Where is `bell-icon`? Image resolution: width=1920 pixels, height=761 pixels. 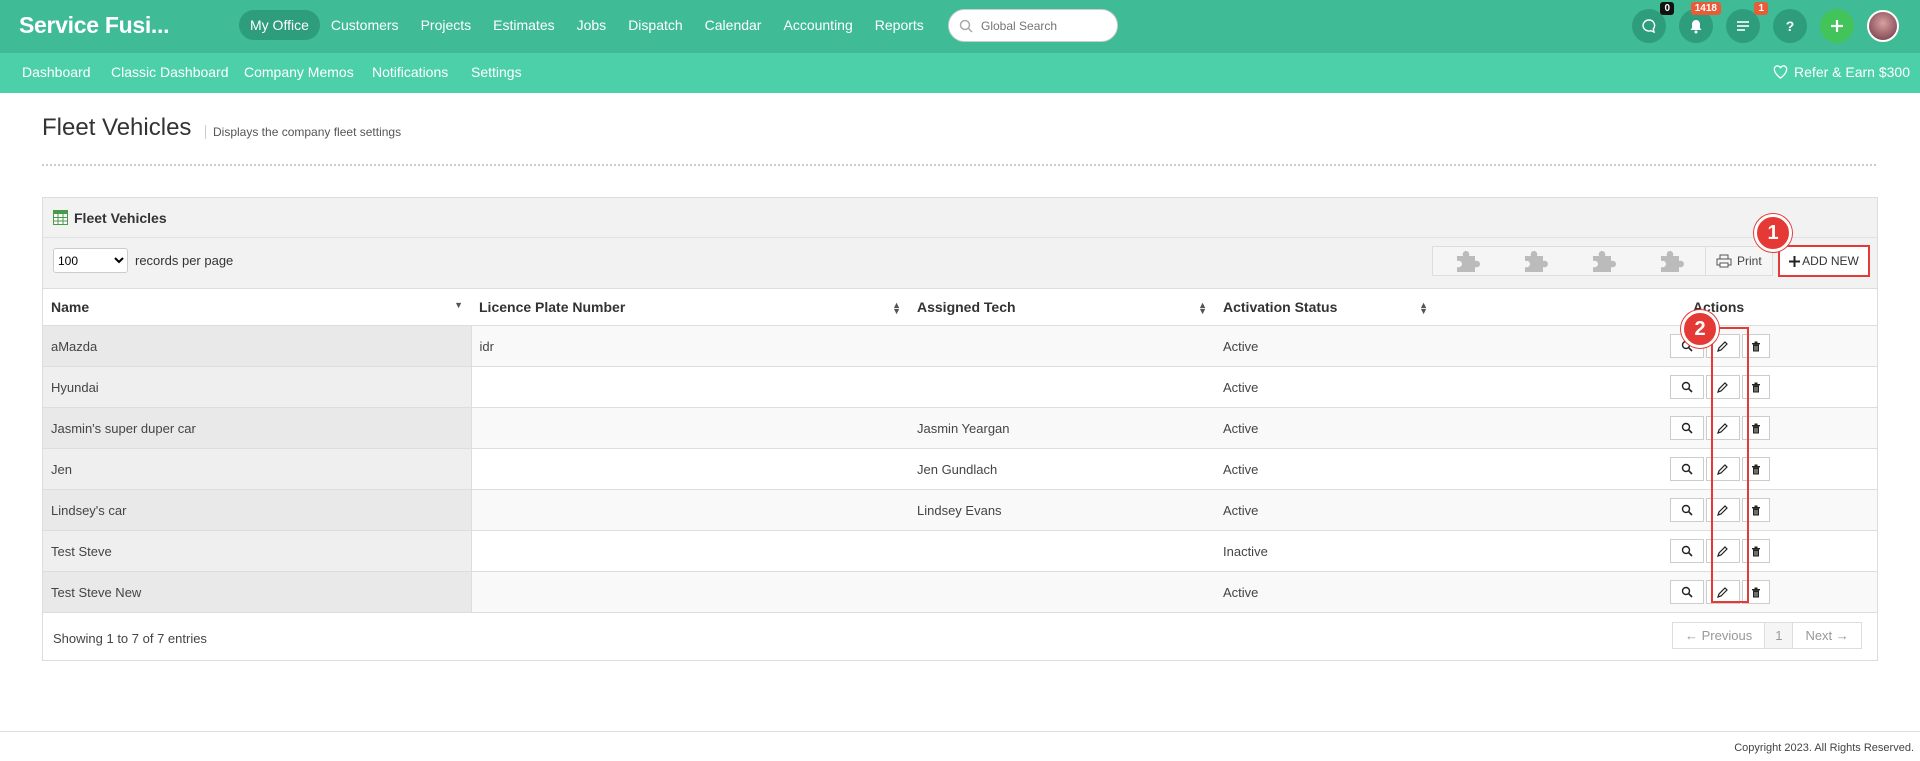
bell-icon is located at coordinates (1696, 27).